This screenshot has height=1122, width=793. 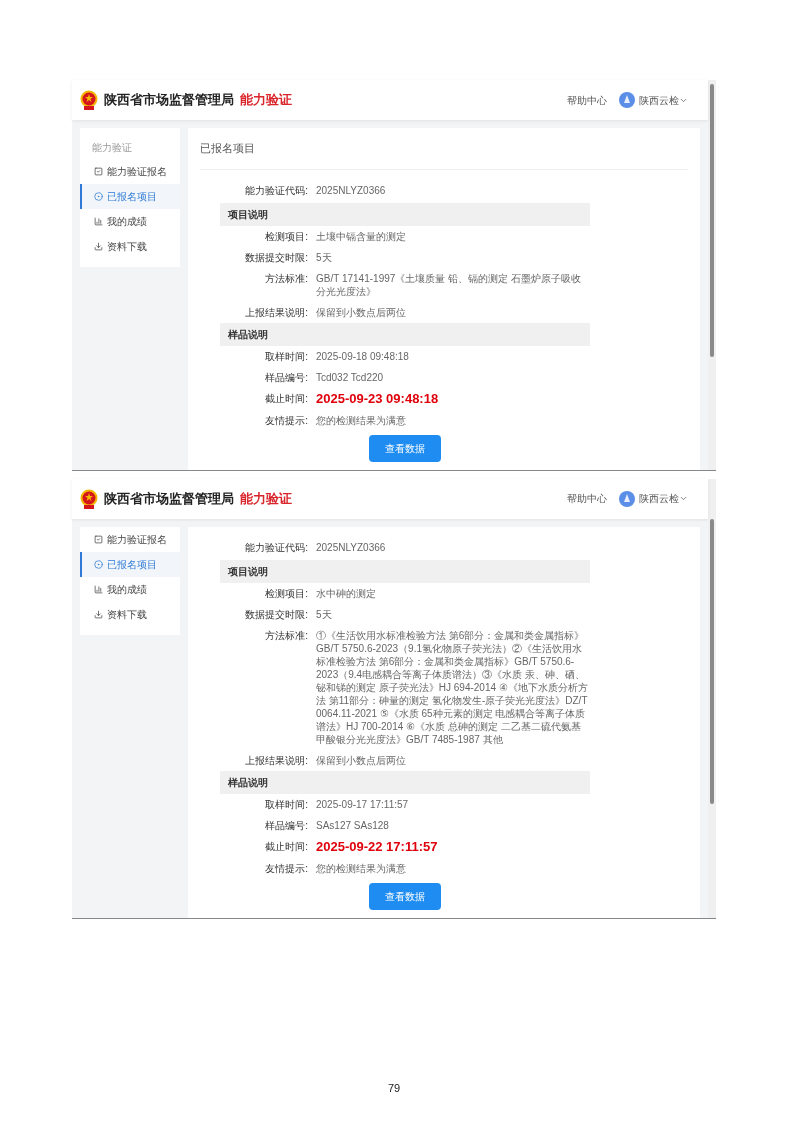 What do you see at coordinates (377, 846) in the screenshot?
I see `deadline-value: 2025-09-22 17:11:57` at bounding box center [377, 846].